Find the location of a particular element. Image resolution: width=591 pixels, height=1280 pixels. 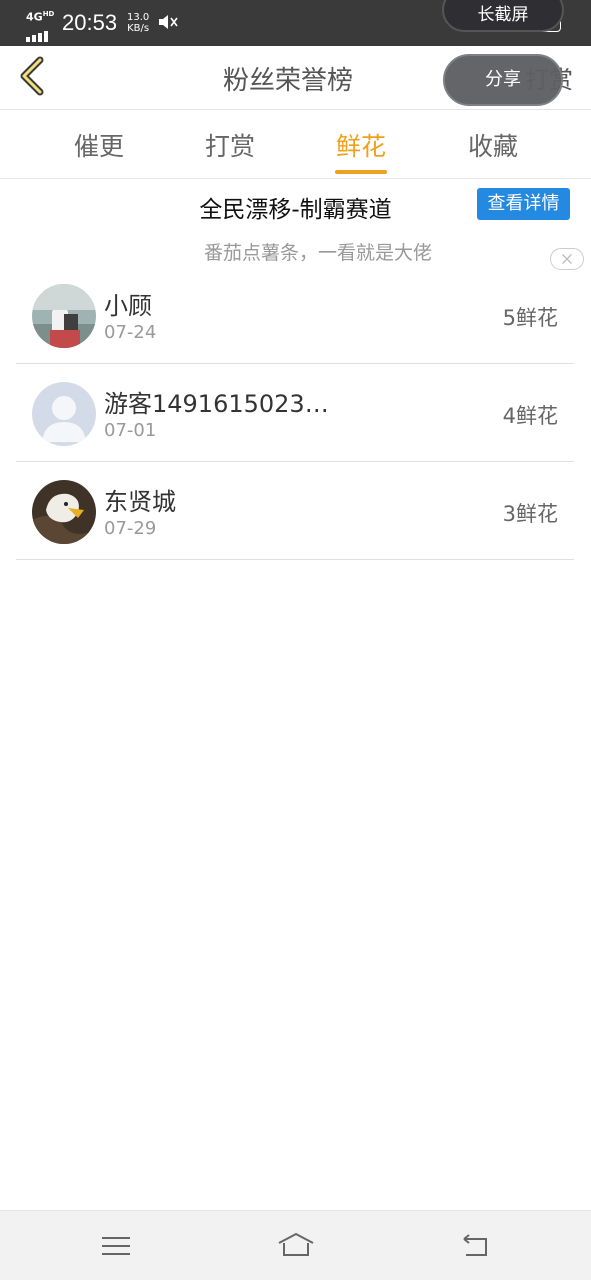

list-item: 游客1491615023… 07-01 4鲜花 is located at coordinates (295, 413).